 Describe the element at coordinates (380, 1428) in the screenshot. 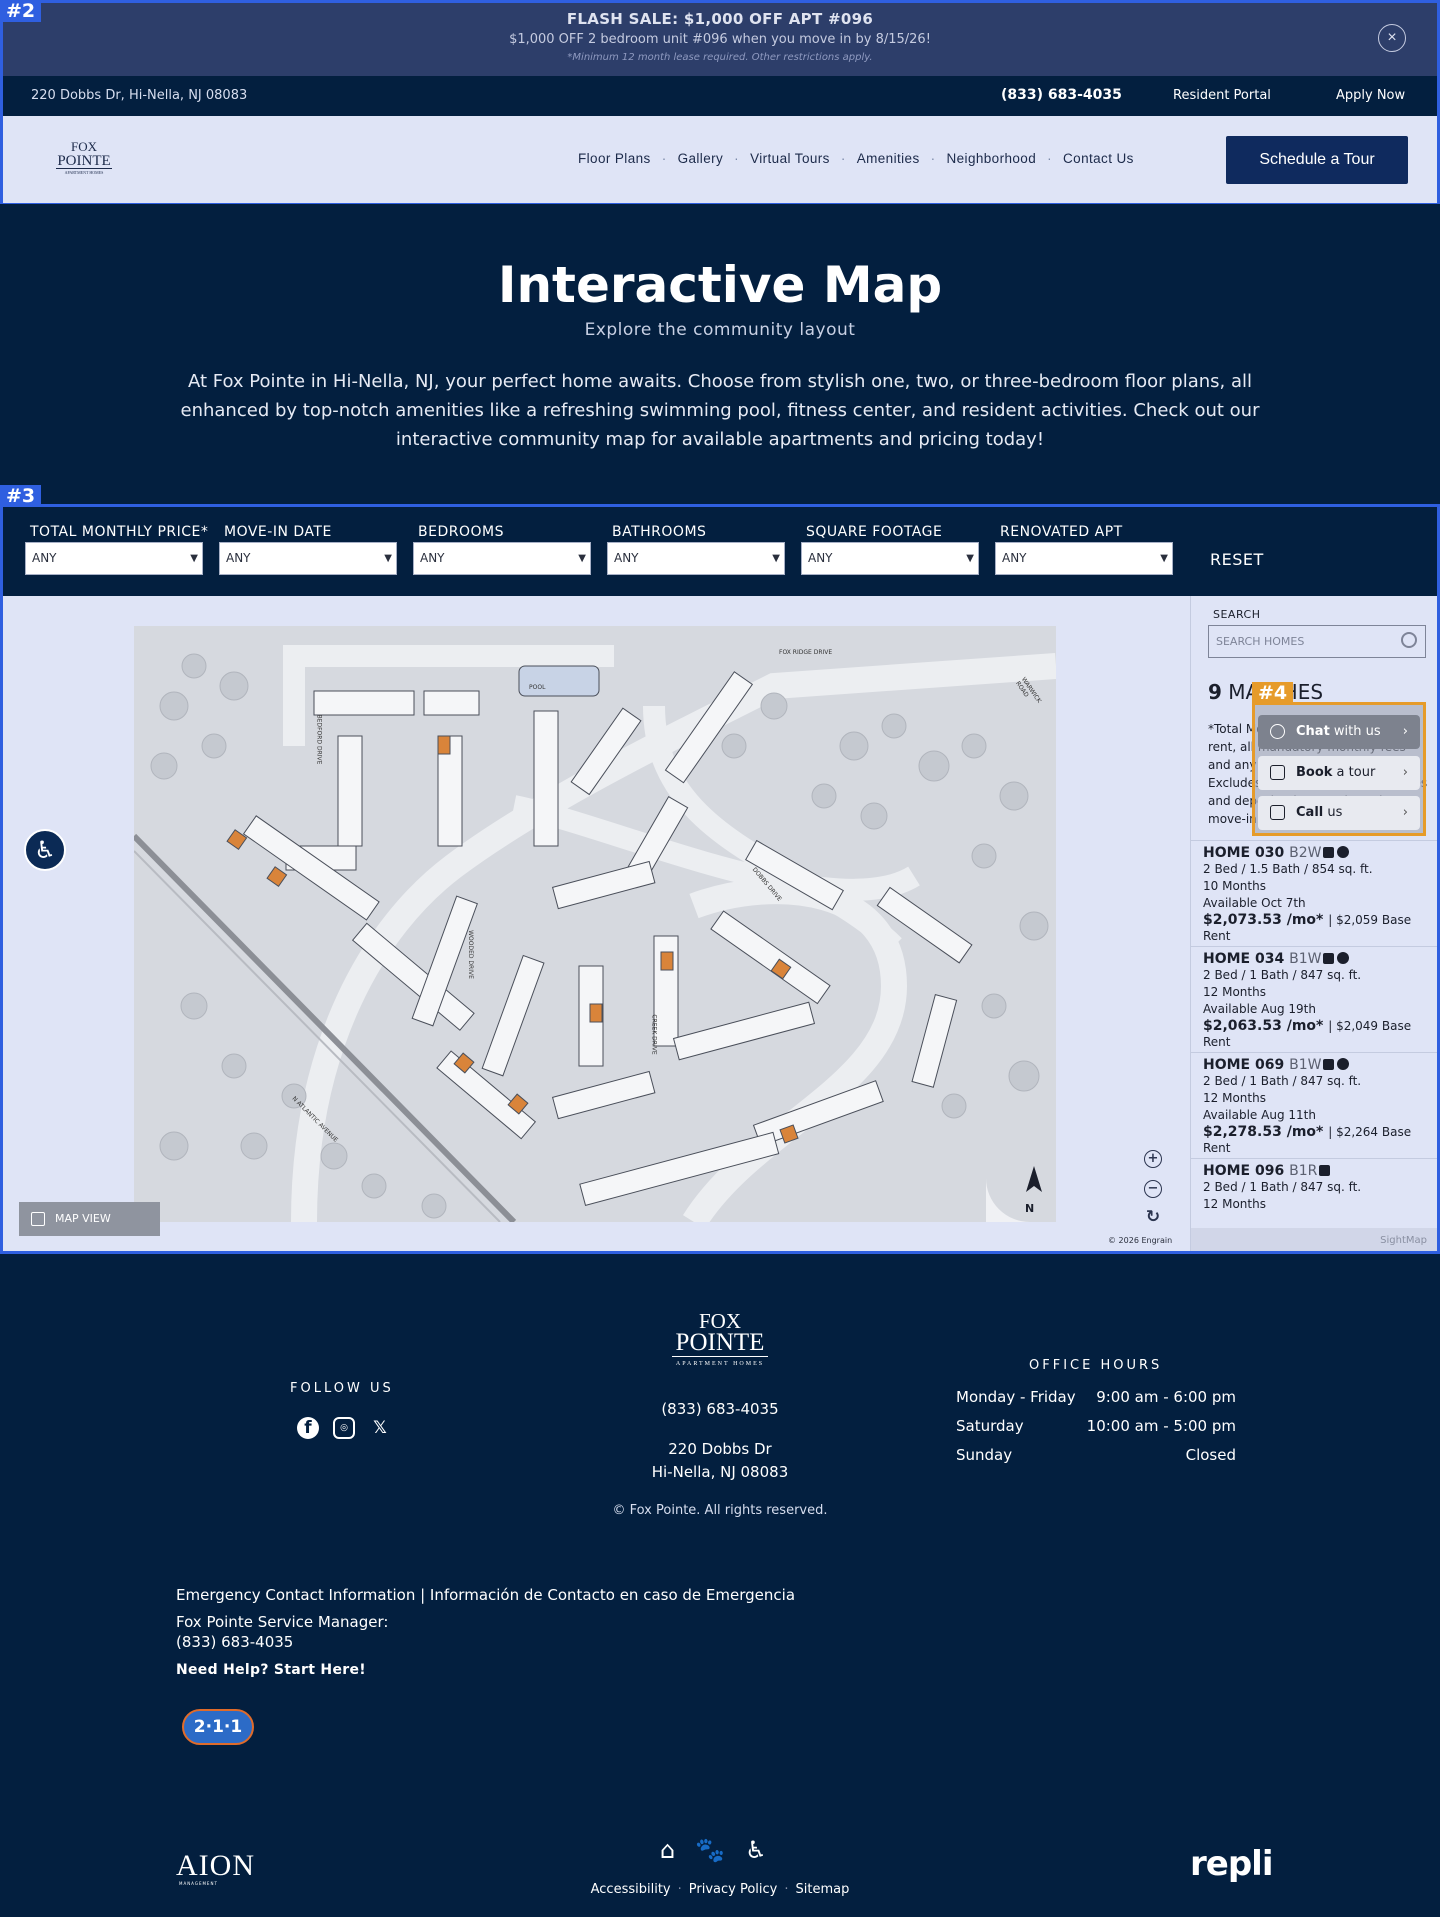

I see `x-twitter-icon: 𝕏` at that location.